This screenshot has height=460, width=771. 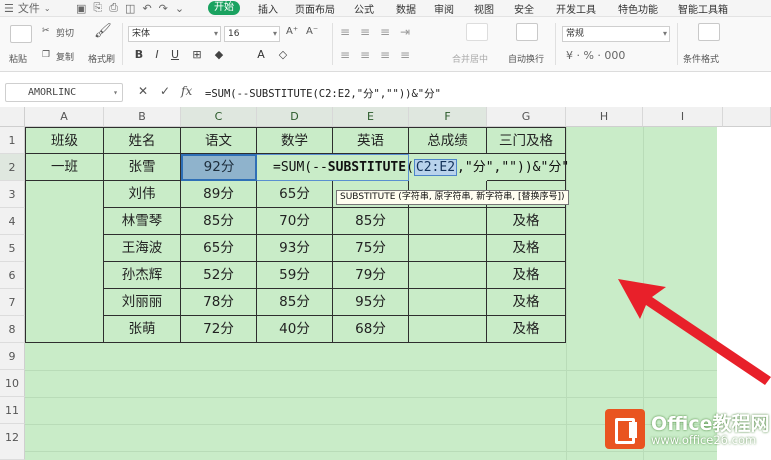 What do you see at coordinates (448, 117) in the screenshot?
I see `column-header-f: F` at bounding box center [448, 117].